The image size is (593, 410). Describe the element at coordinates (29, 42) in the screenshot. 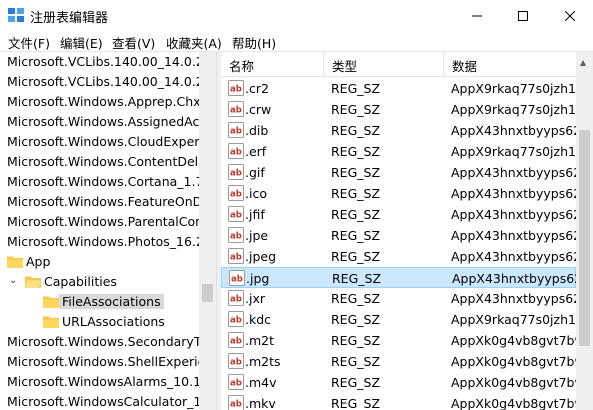

I see `menu-file: 文件(F)` at that location.